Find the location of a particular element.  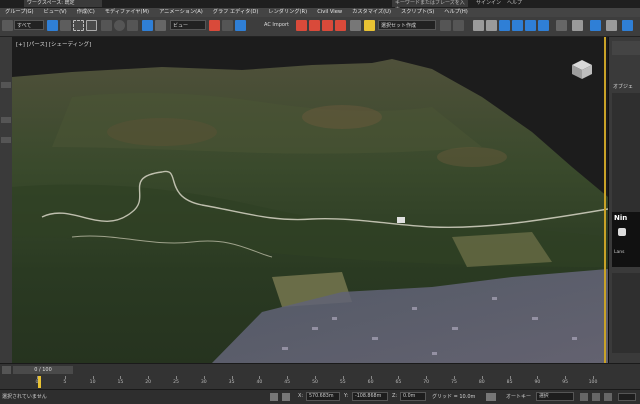

spinner-snap-icon is located at coordinates (340, 25).